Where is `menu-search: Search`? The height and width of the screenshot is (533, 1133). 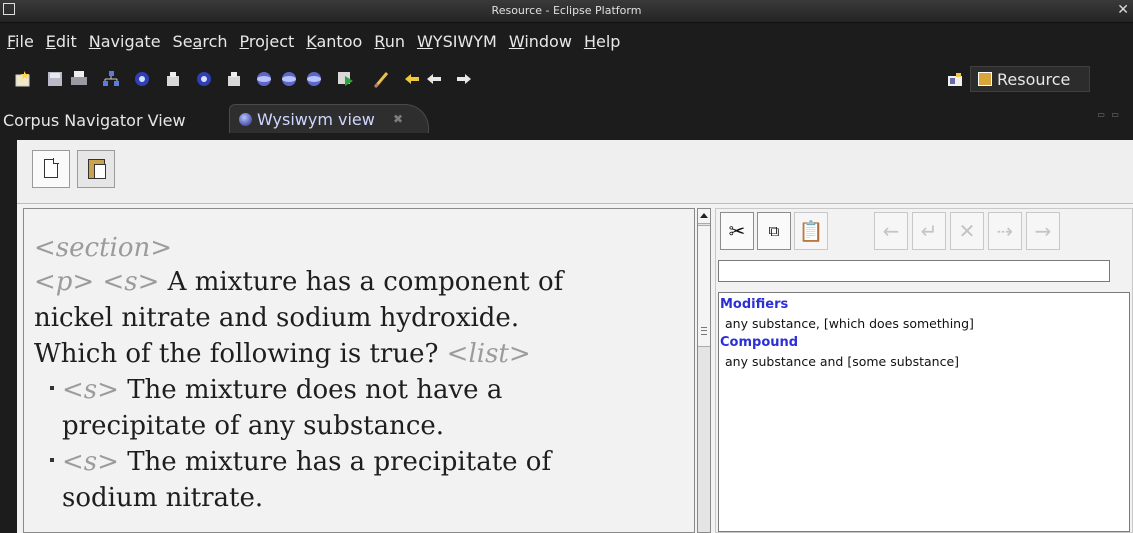
menu-search: Search is located at coordinates (200, 44).